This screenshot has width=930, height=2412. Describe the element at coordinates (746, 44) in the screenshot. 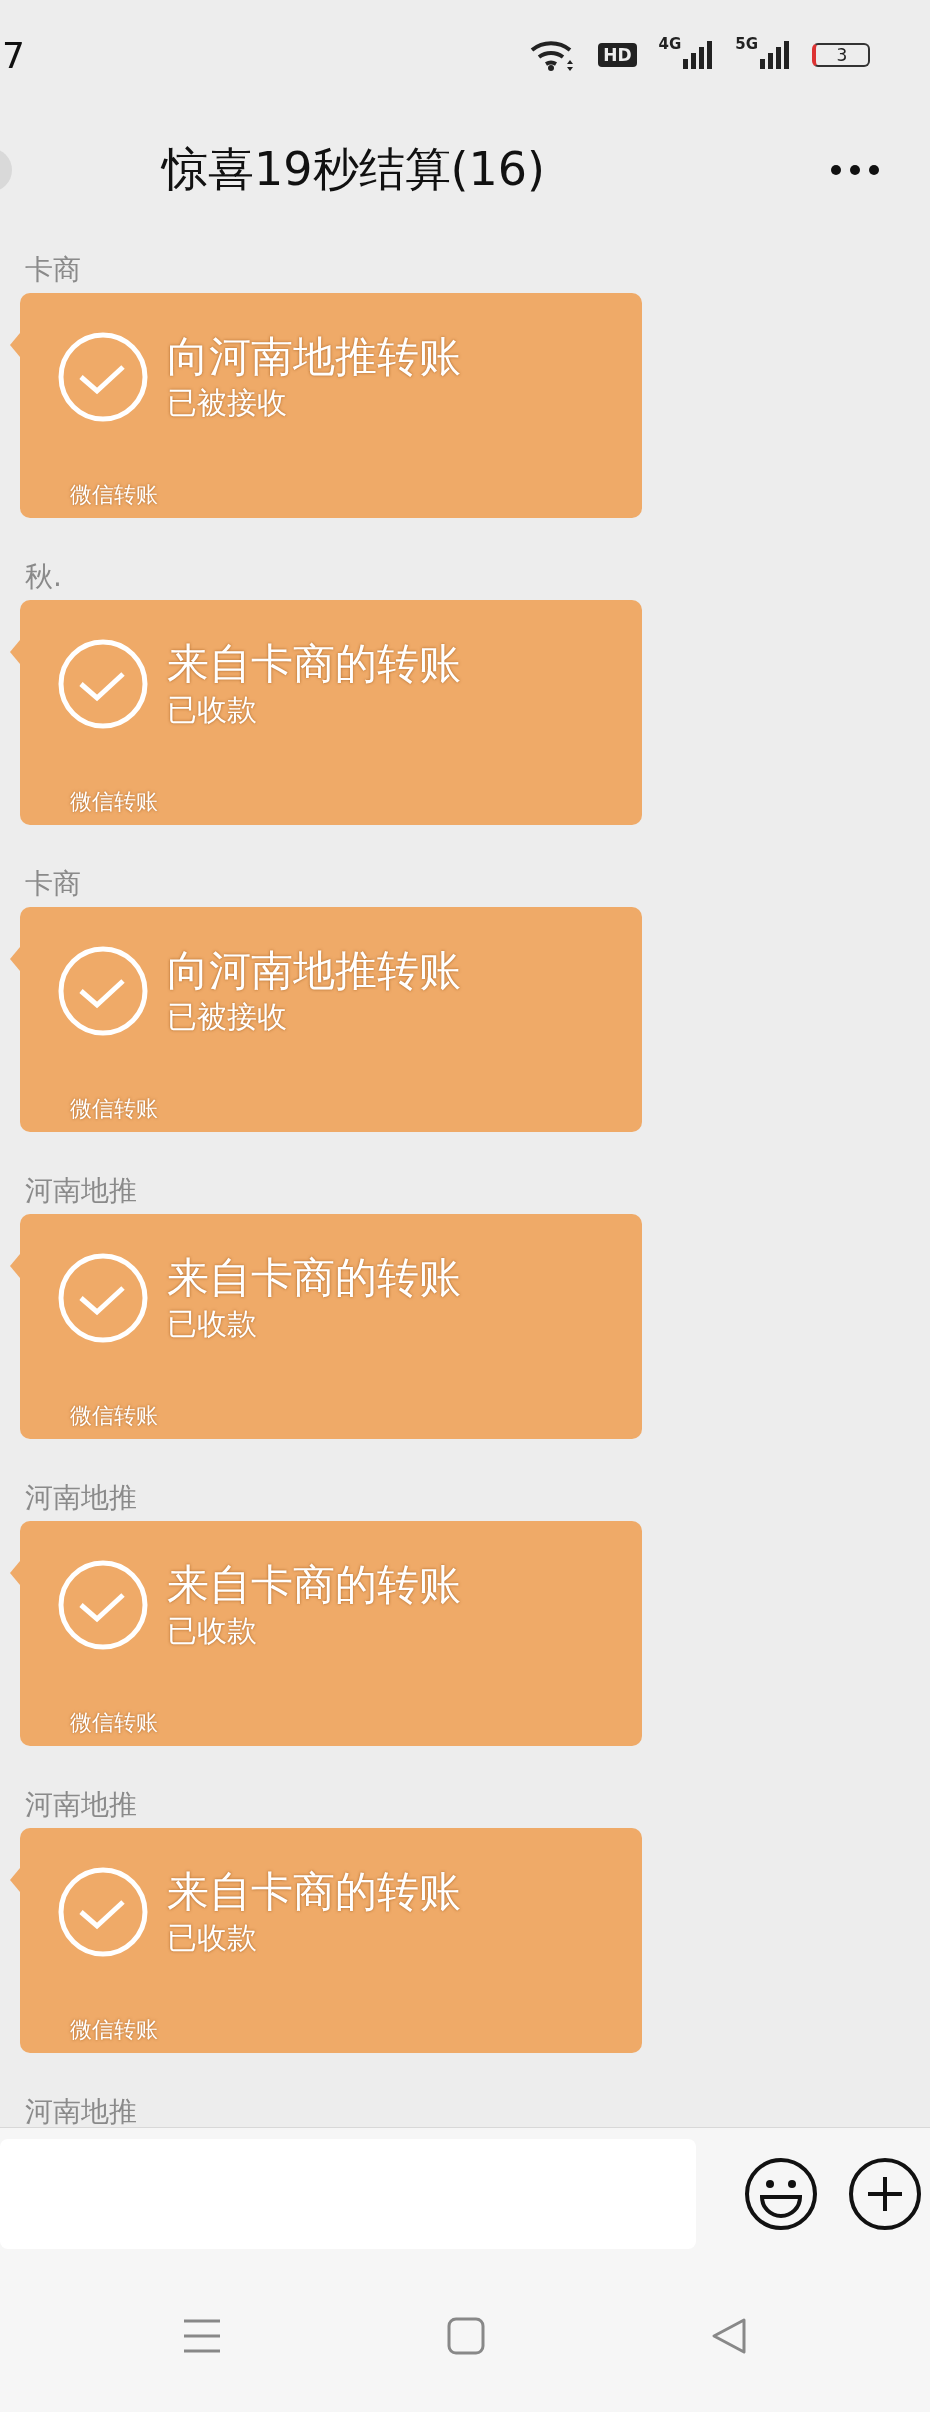

I see `network-label: 5G` at that location.